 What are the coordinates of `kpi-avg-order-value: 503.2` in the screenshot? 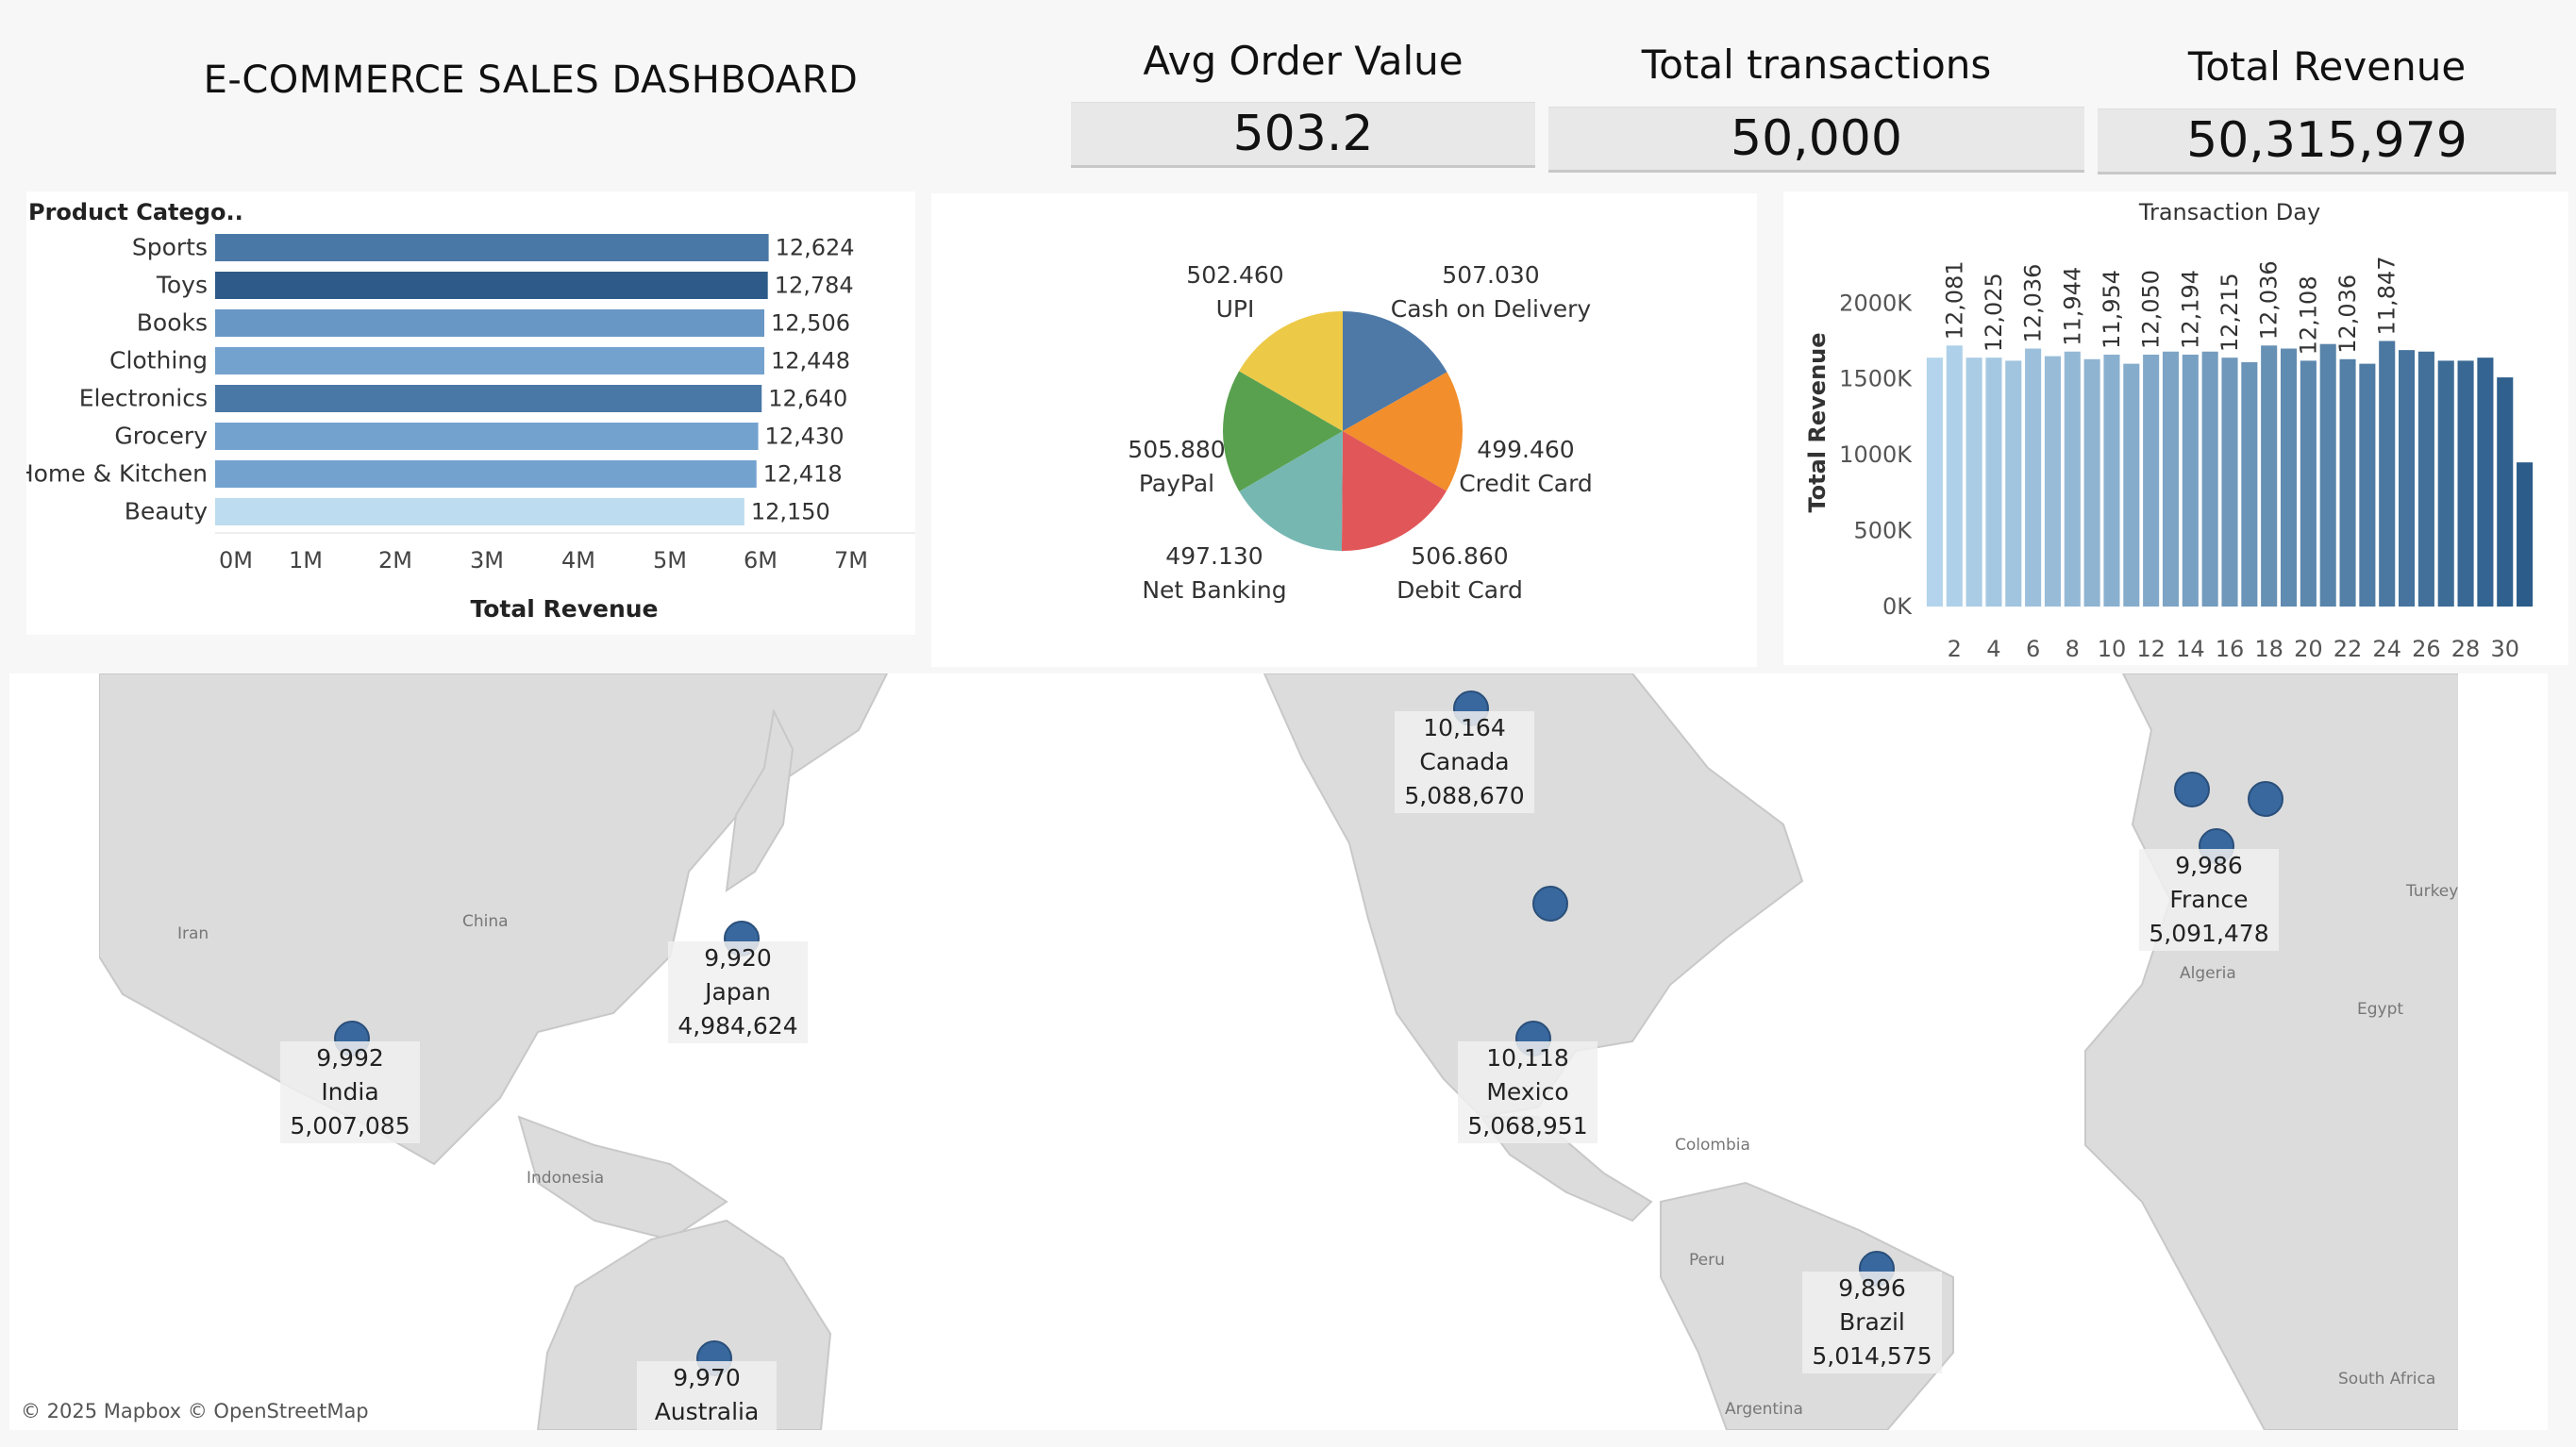 It's located at (1303, 135).